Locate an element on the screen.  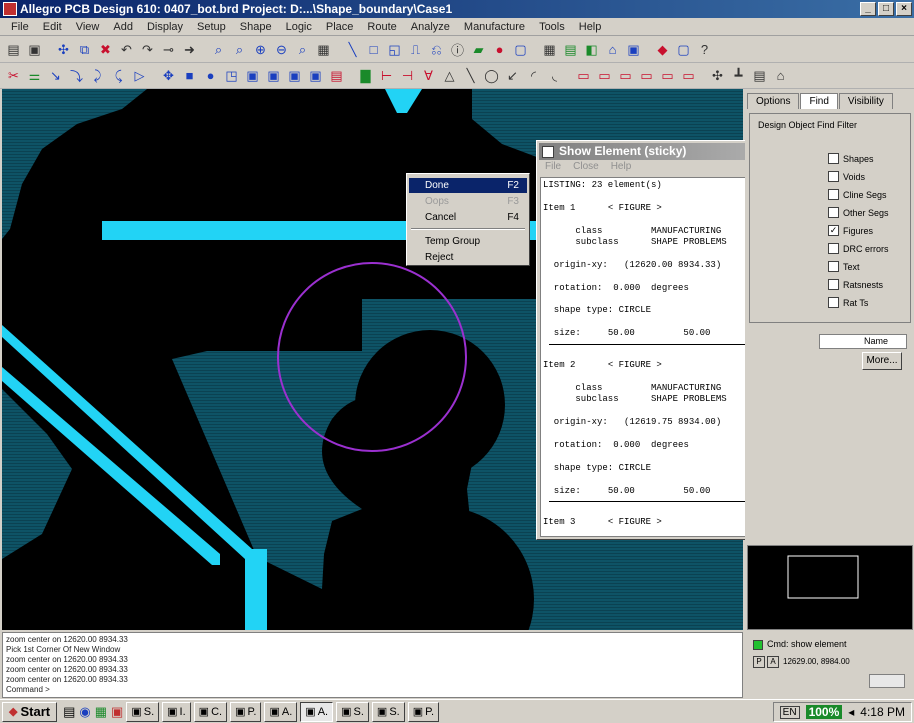
world-view is located at coordinates (830, 587).